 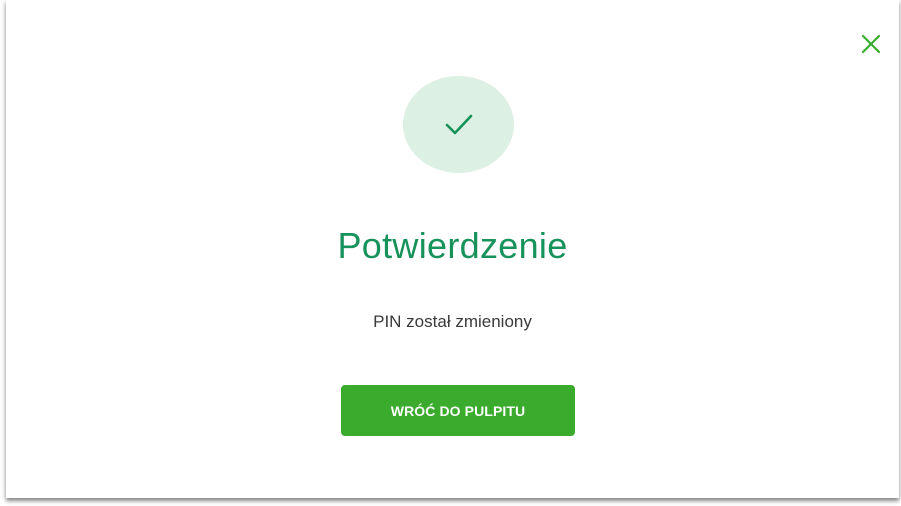 I want to click on dialog-title: Potwierdzenie, so click(x=452, y=245).